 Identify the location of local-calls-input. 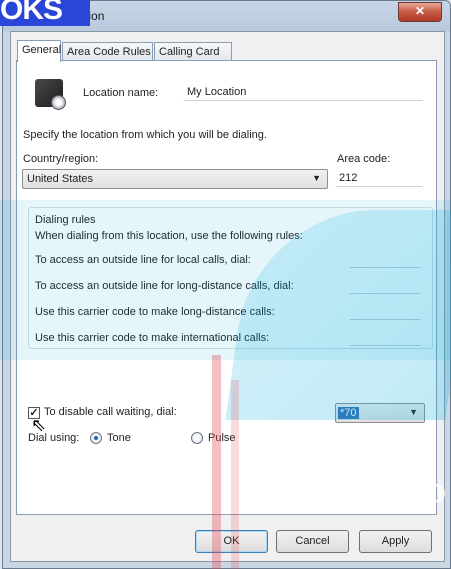
(385, 259).